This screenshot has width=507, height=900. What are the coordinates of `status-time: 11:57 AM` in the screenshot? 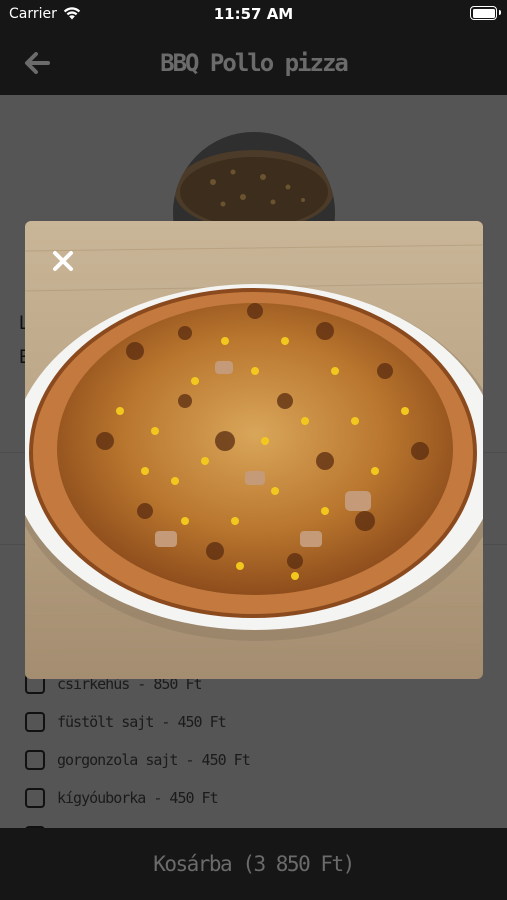 It's located at (253, 14).